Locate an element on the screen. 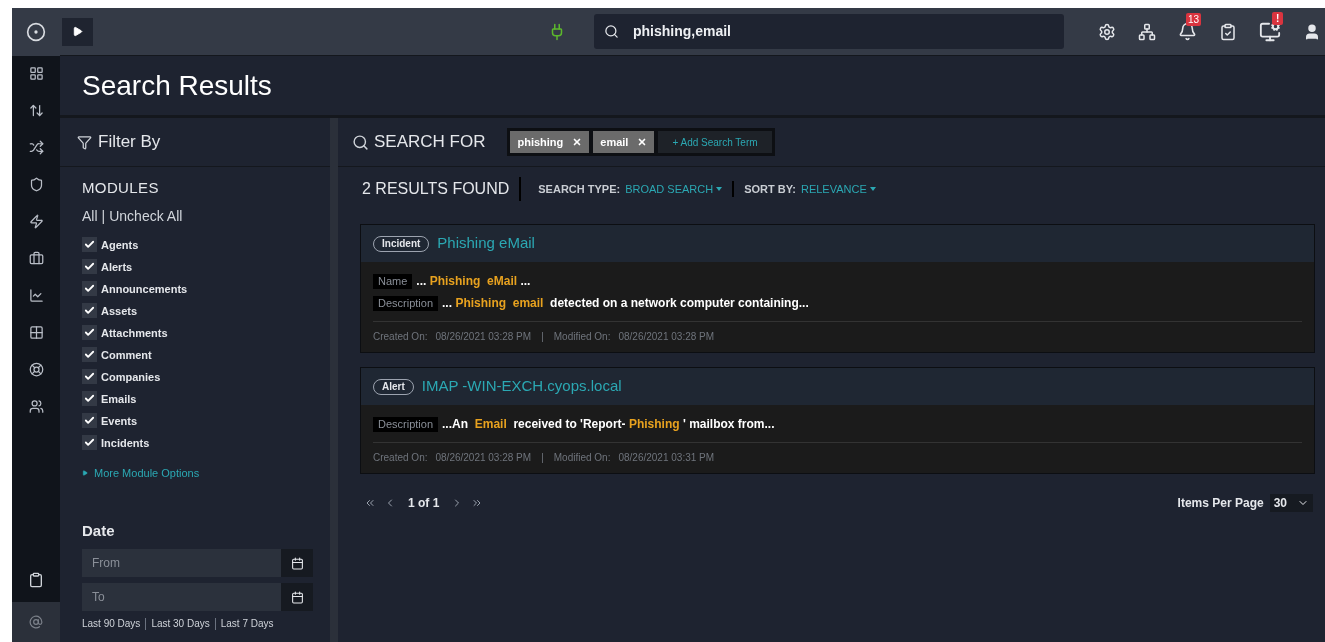 The width and height of the screenshot is (1325, 642). search-type-label: SEARCH TYPE: is located at coordinates (579, 189).